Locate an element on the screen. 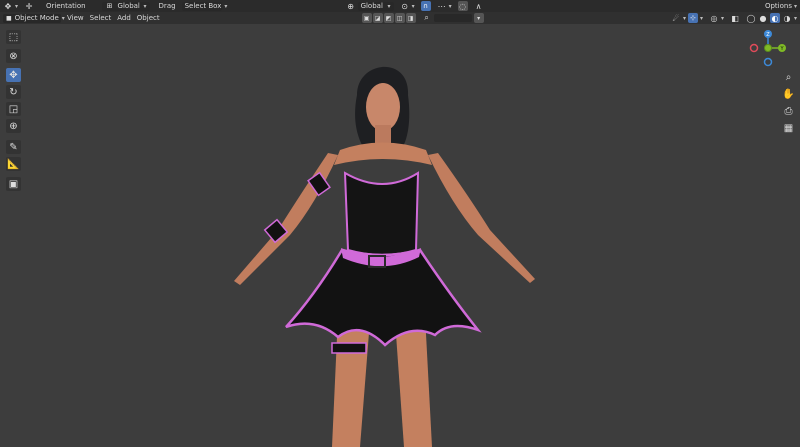  transform-orientation-dropdown: ⊕ Global ▾ is located at coordinates (370, 6).